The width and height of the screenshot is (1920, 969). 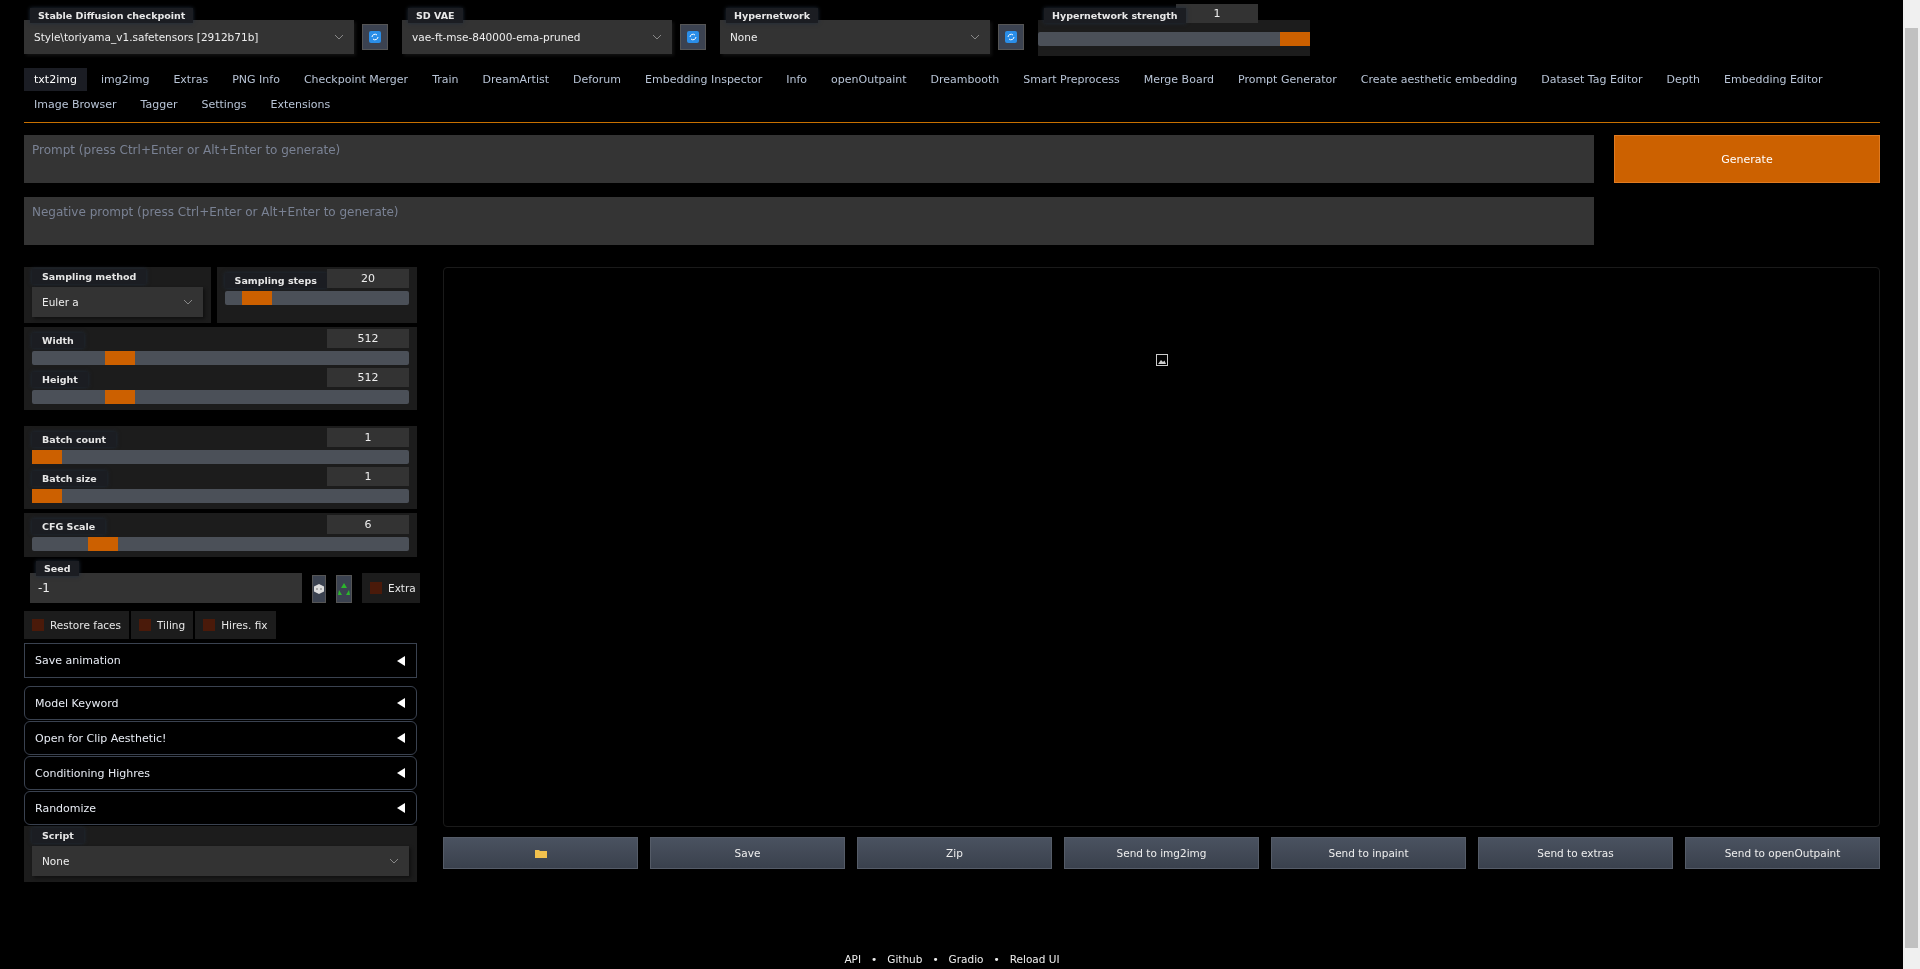 What do you see at coordinates (1439, 79) in the screenshot?
I see `tab: Create aesthetic embedding` at bounding box center [1439, 79].